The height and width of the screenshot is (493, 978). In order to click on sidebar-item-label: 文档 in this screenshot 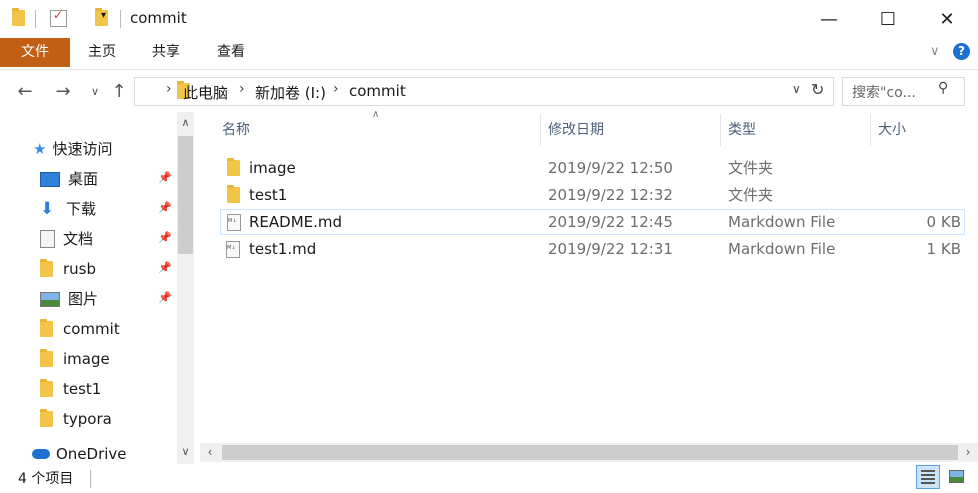, I will do `click(78, 239)`.